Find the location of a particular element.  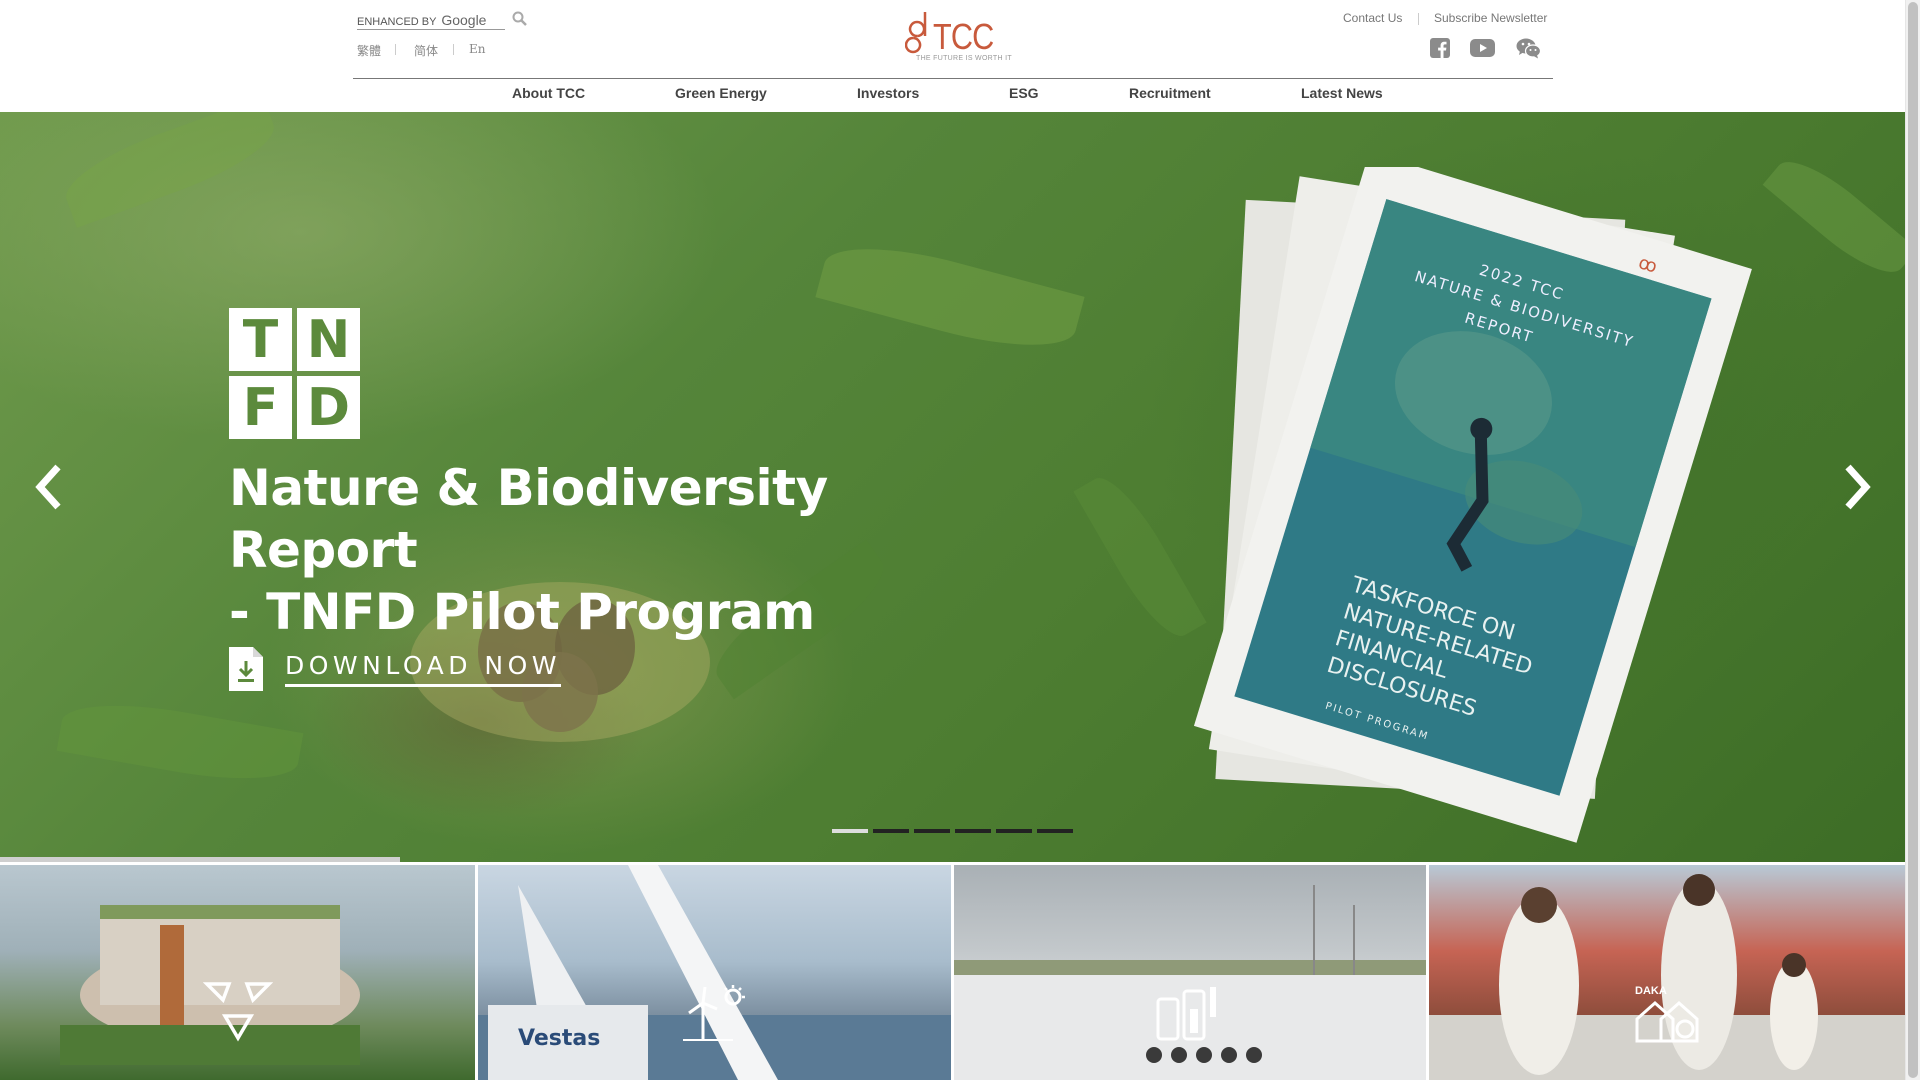

recycle-icon is located at coordinates (238, 1012).